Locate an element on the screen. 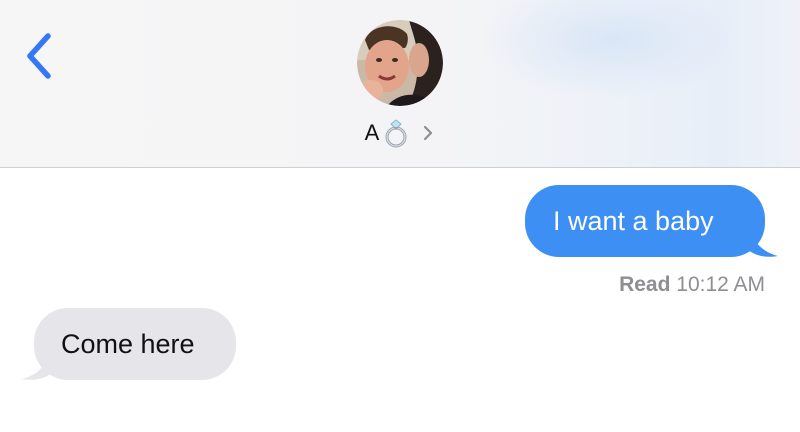 This screenshot has height=432, width=800. sent-message-text: I want a baby is located at coordinates (633, 221).